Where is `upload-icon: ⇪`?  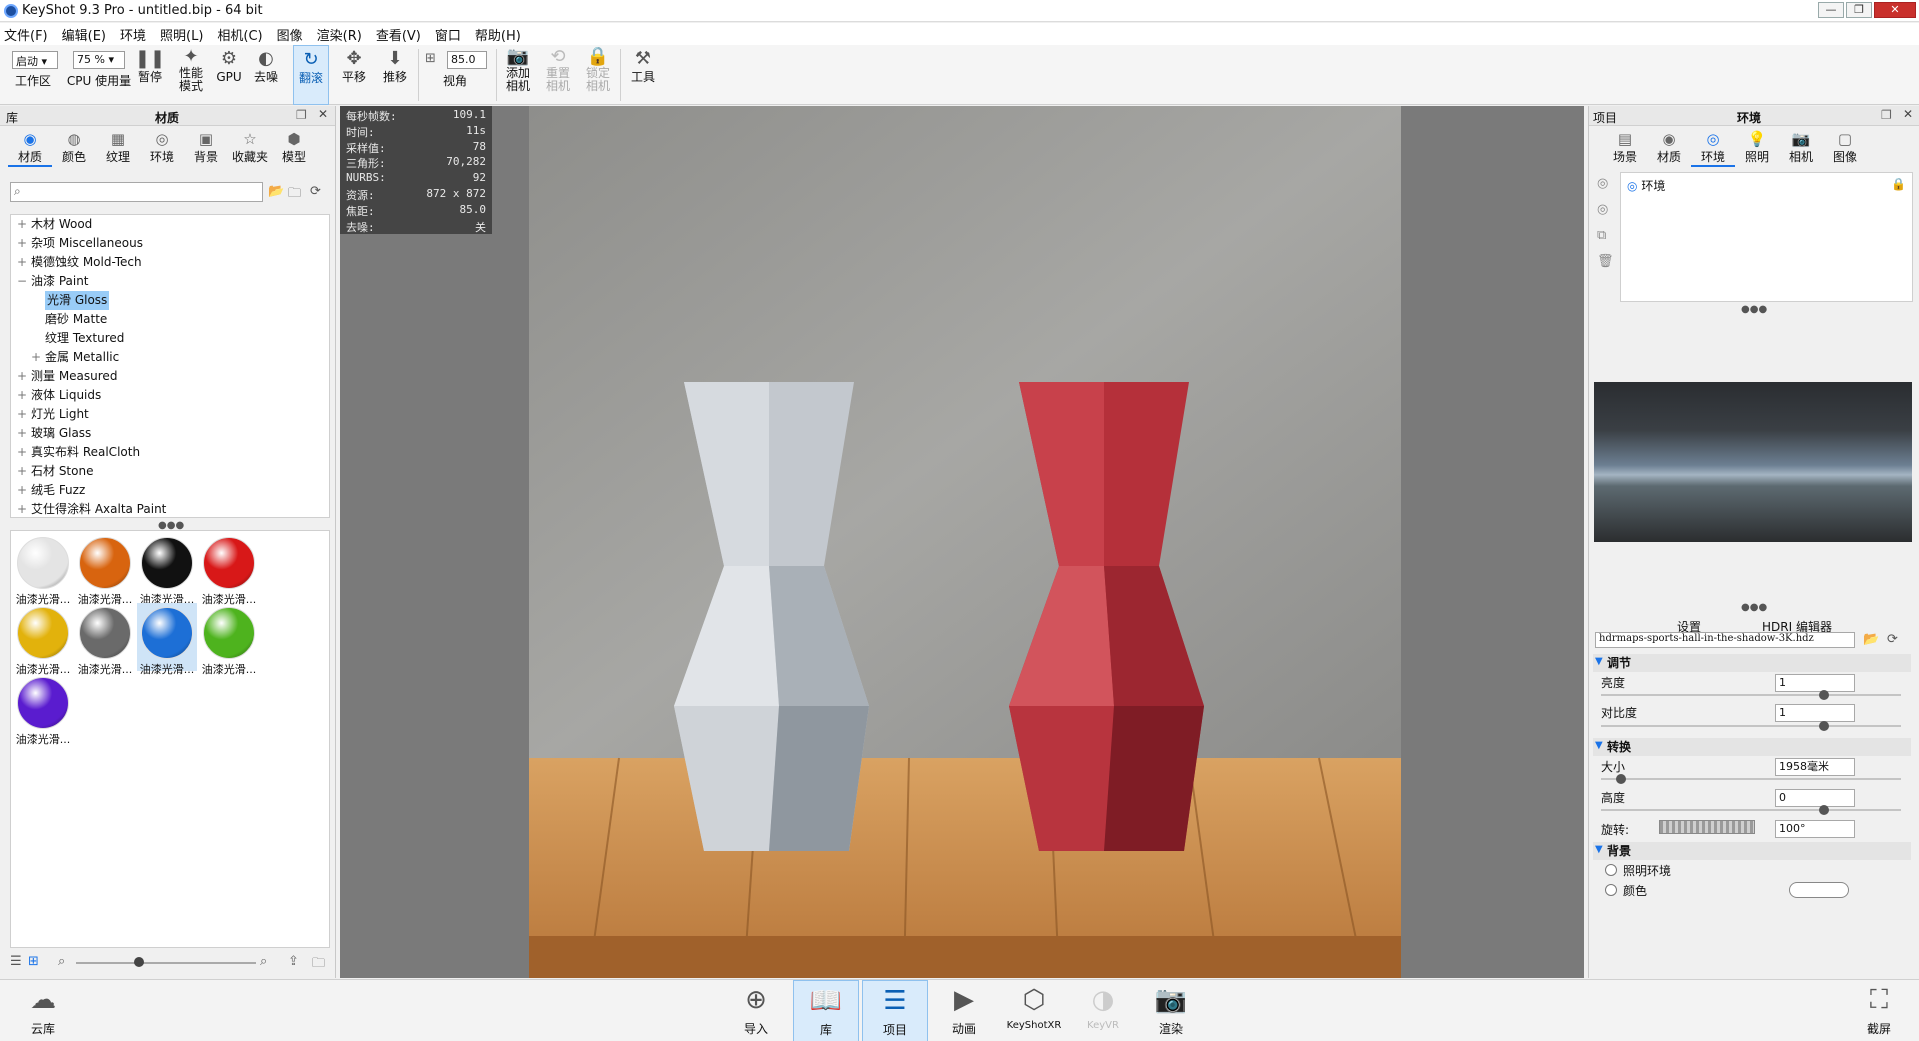 upload-icon: ⇪ is located at coordinates (293, 961).